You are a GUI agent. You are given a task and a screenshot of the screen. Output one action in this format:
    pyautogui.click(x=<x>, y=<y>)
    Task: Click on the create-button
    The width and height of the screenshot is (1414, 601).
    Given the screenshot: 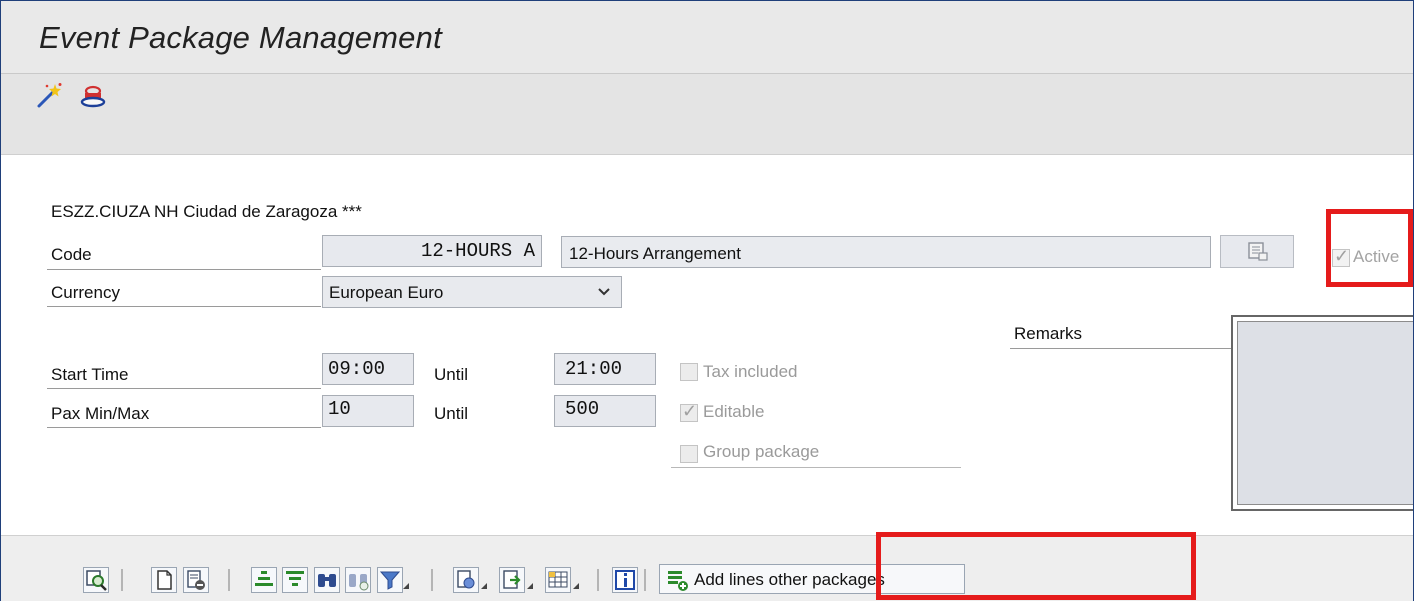 What is the action you would take?
    pyautogui.click(x=164, y=580)
    